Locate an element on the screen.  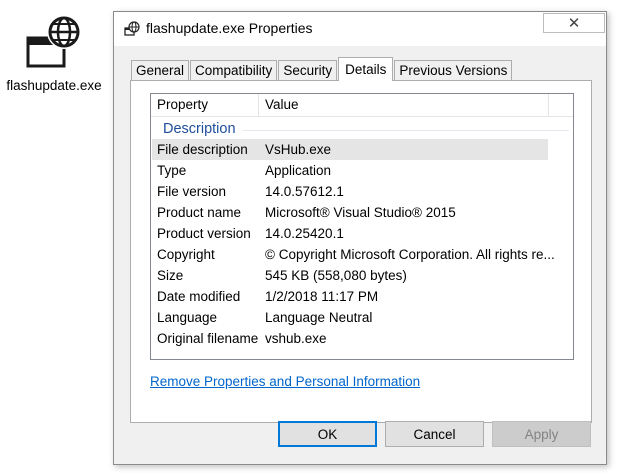
property-name: Copyright is located at coordinates (186, 254).